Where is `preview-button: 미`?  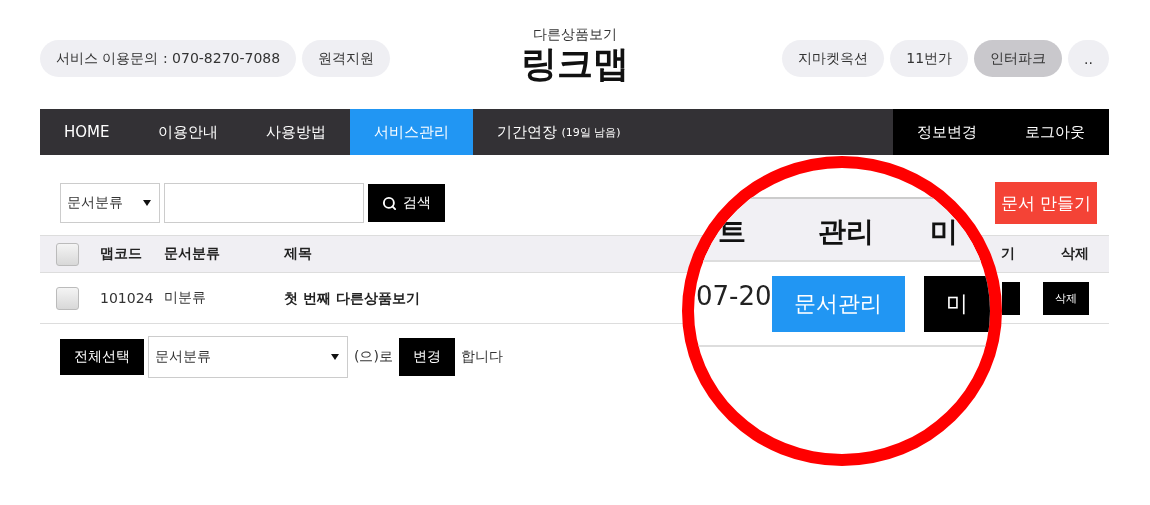 preview-button: 미 is located at coordinates (957, 304).